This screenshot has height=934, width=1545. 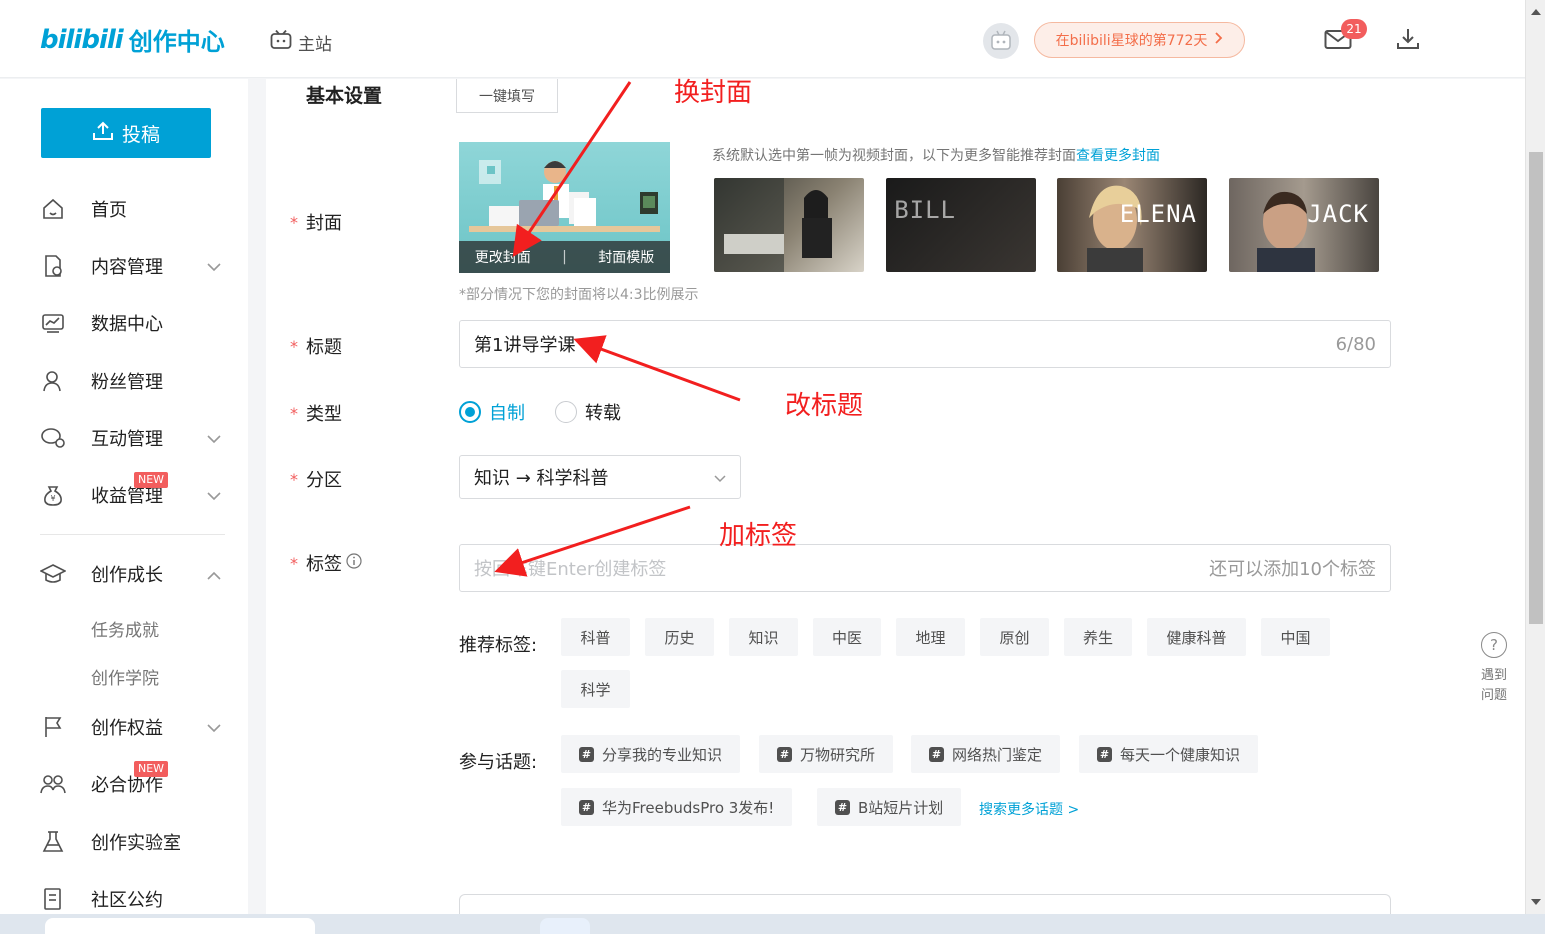 I want to click on recommended-tag: 原创, so click(x=1014, y=637).